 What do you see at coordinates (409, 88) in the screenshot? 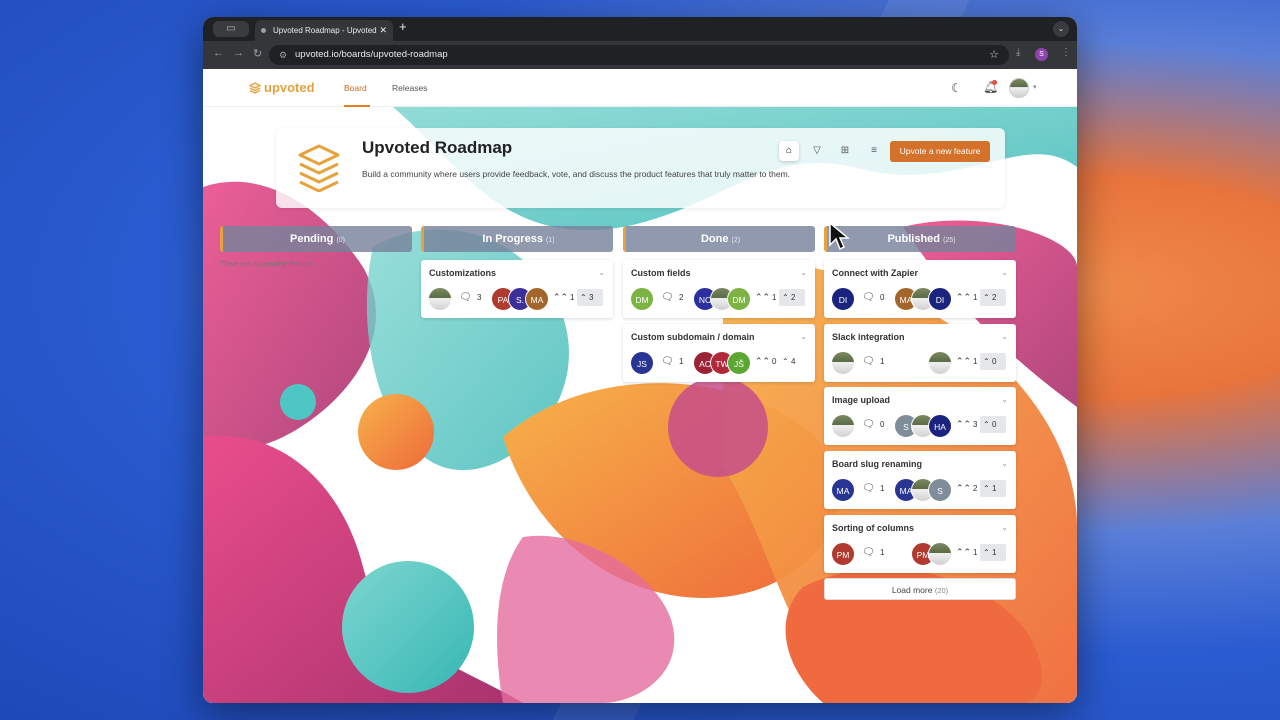
I see `nav-link-releases: Releases` at bounding box center [409, 88].